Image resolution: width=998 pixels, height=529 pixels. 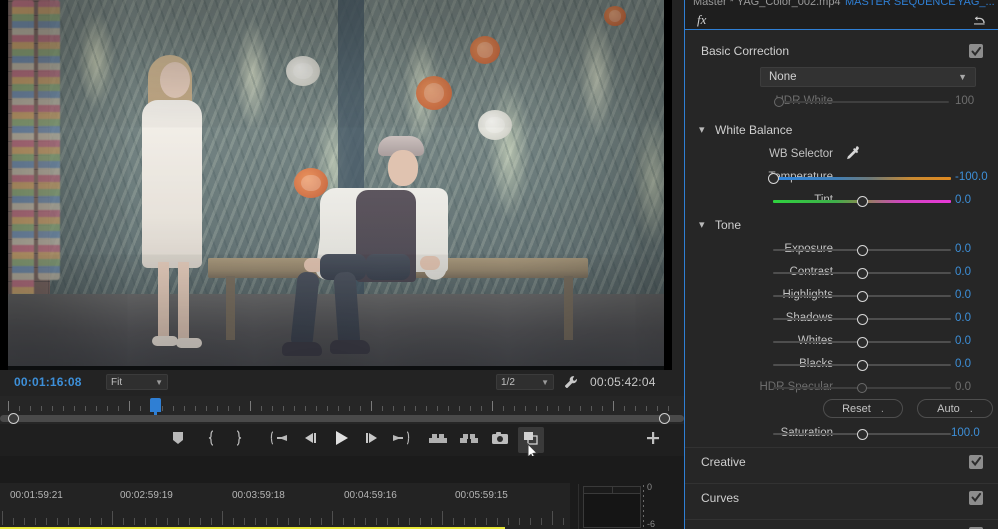 What do you see at coordinates (863, 102) in the screenshot?
I see `hdr-white-track` at bounding box center [863, 102].